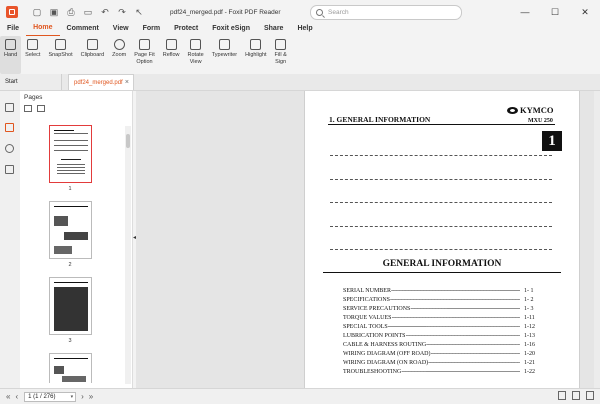 The height and width of the screenshot is (404, 600). What do you see at coordinates (43, 30) in the screenshot?
I see `menu-home: Home` at bounding box center [43, 30].